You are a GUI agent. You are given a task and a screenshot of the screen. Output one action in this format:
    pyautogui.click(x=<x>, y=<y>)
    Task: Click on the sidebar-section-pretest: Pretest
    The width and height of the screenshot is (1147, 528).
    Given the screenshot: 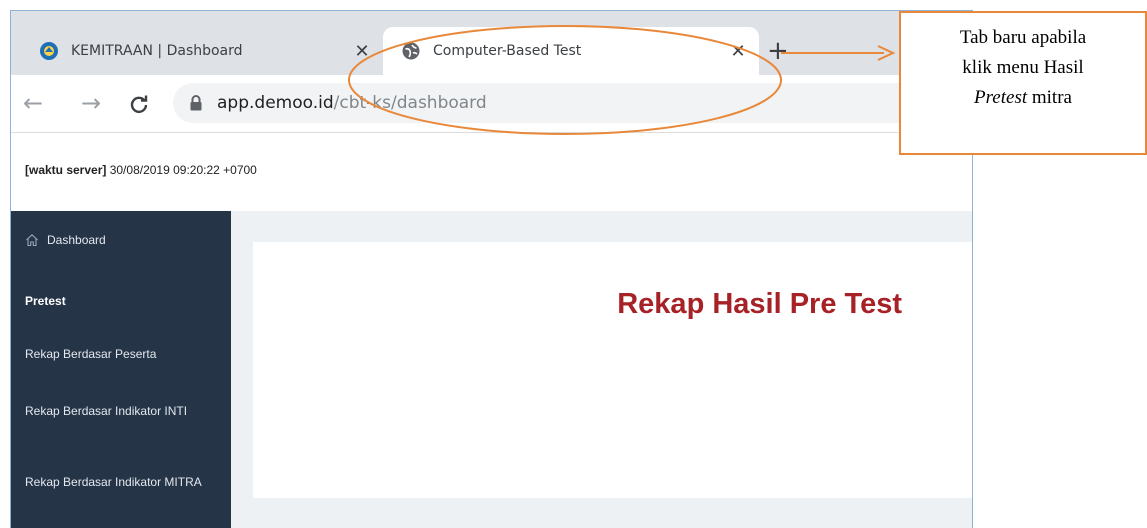 What is the action you would take?
    pyautogui.click(x=45, y=301)
    